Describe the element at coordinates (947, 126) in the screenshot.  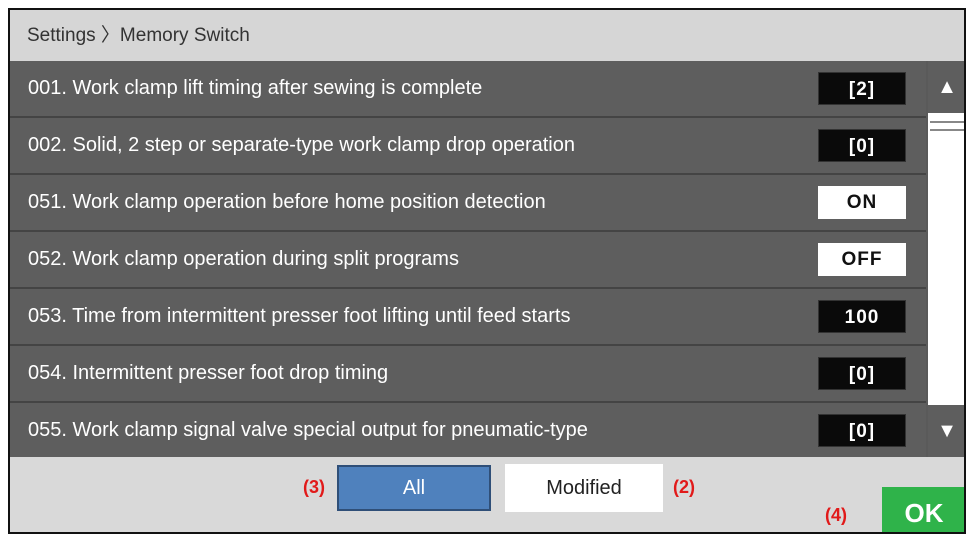
I see `scroll-thumb` at that location.